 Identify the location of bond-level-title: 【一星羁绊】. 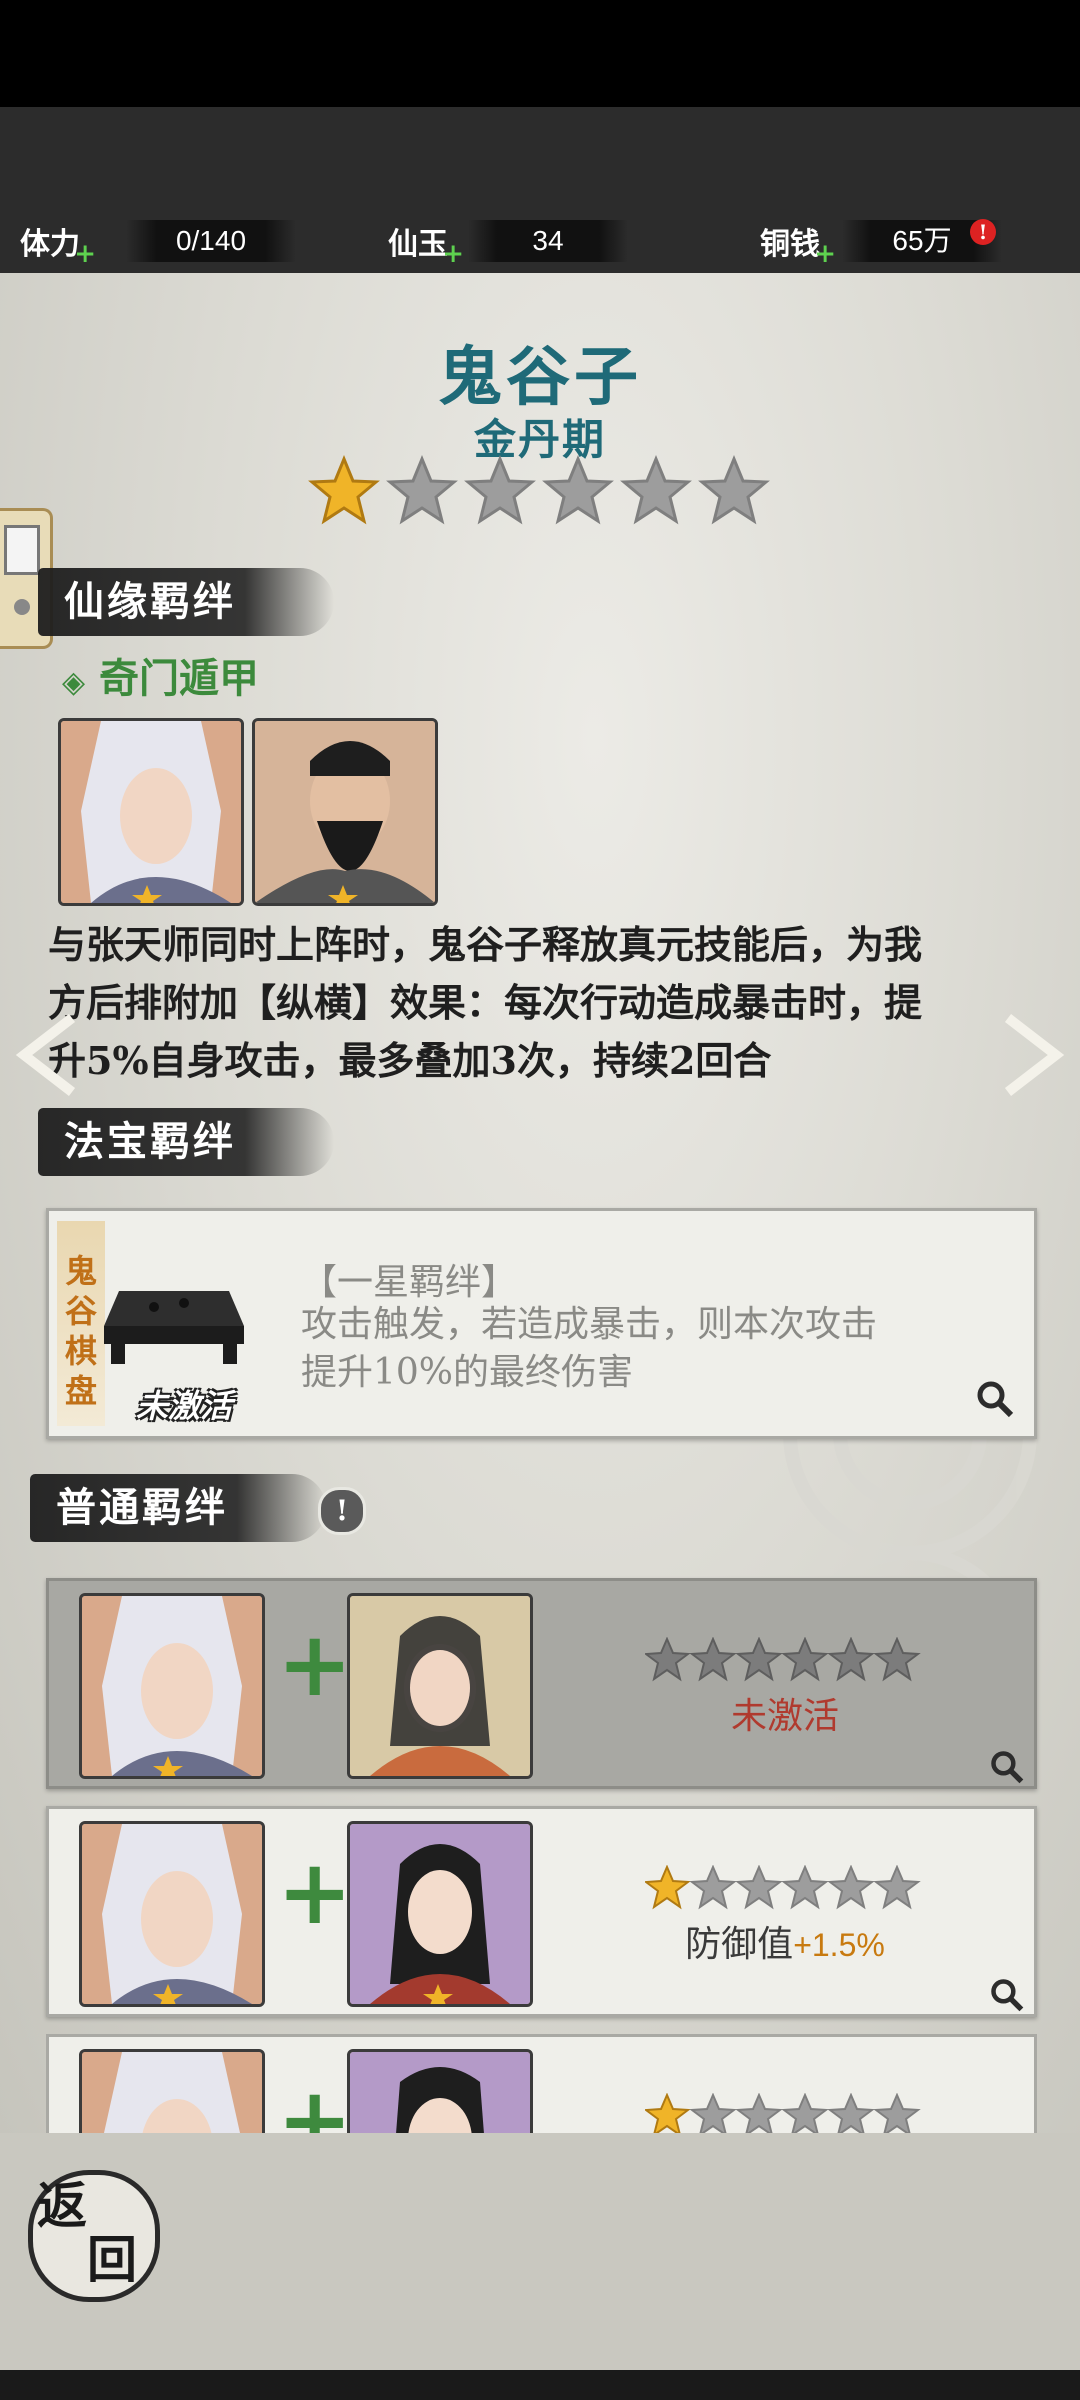
(409, 1282).